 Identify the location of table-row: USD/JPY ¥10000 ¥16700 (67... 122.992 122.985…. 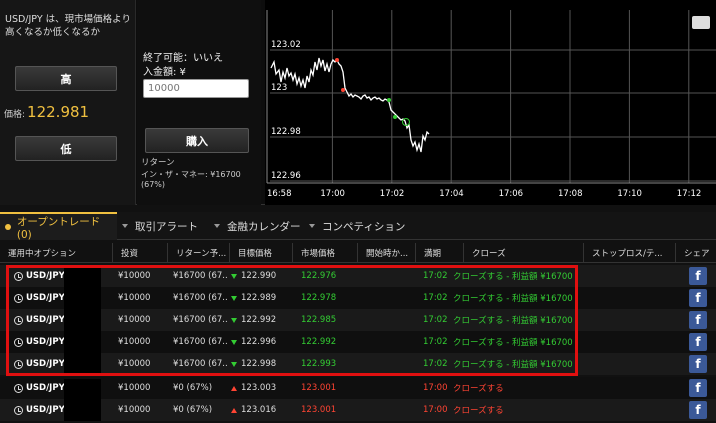
(358, 320).